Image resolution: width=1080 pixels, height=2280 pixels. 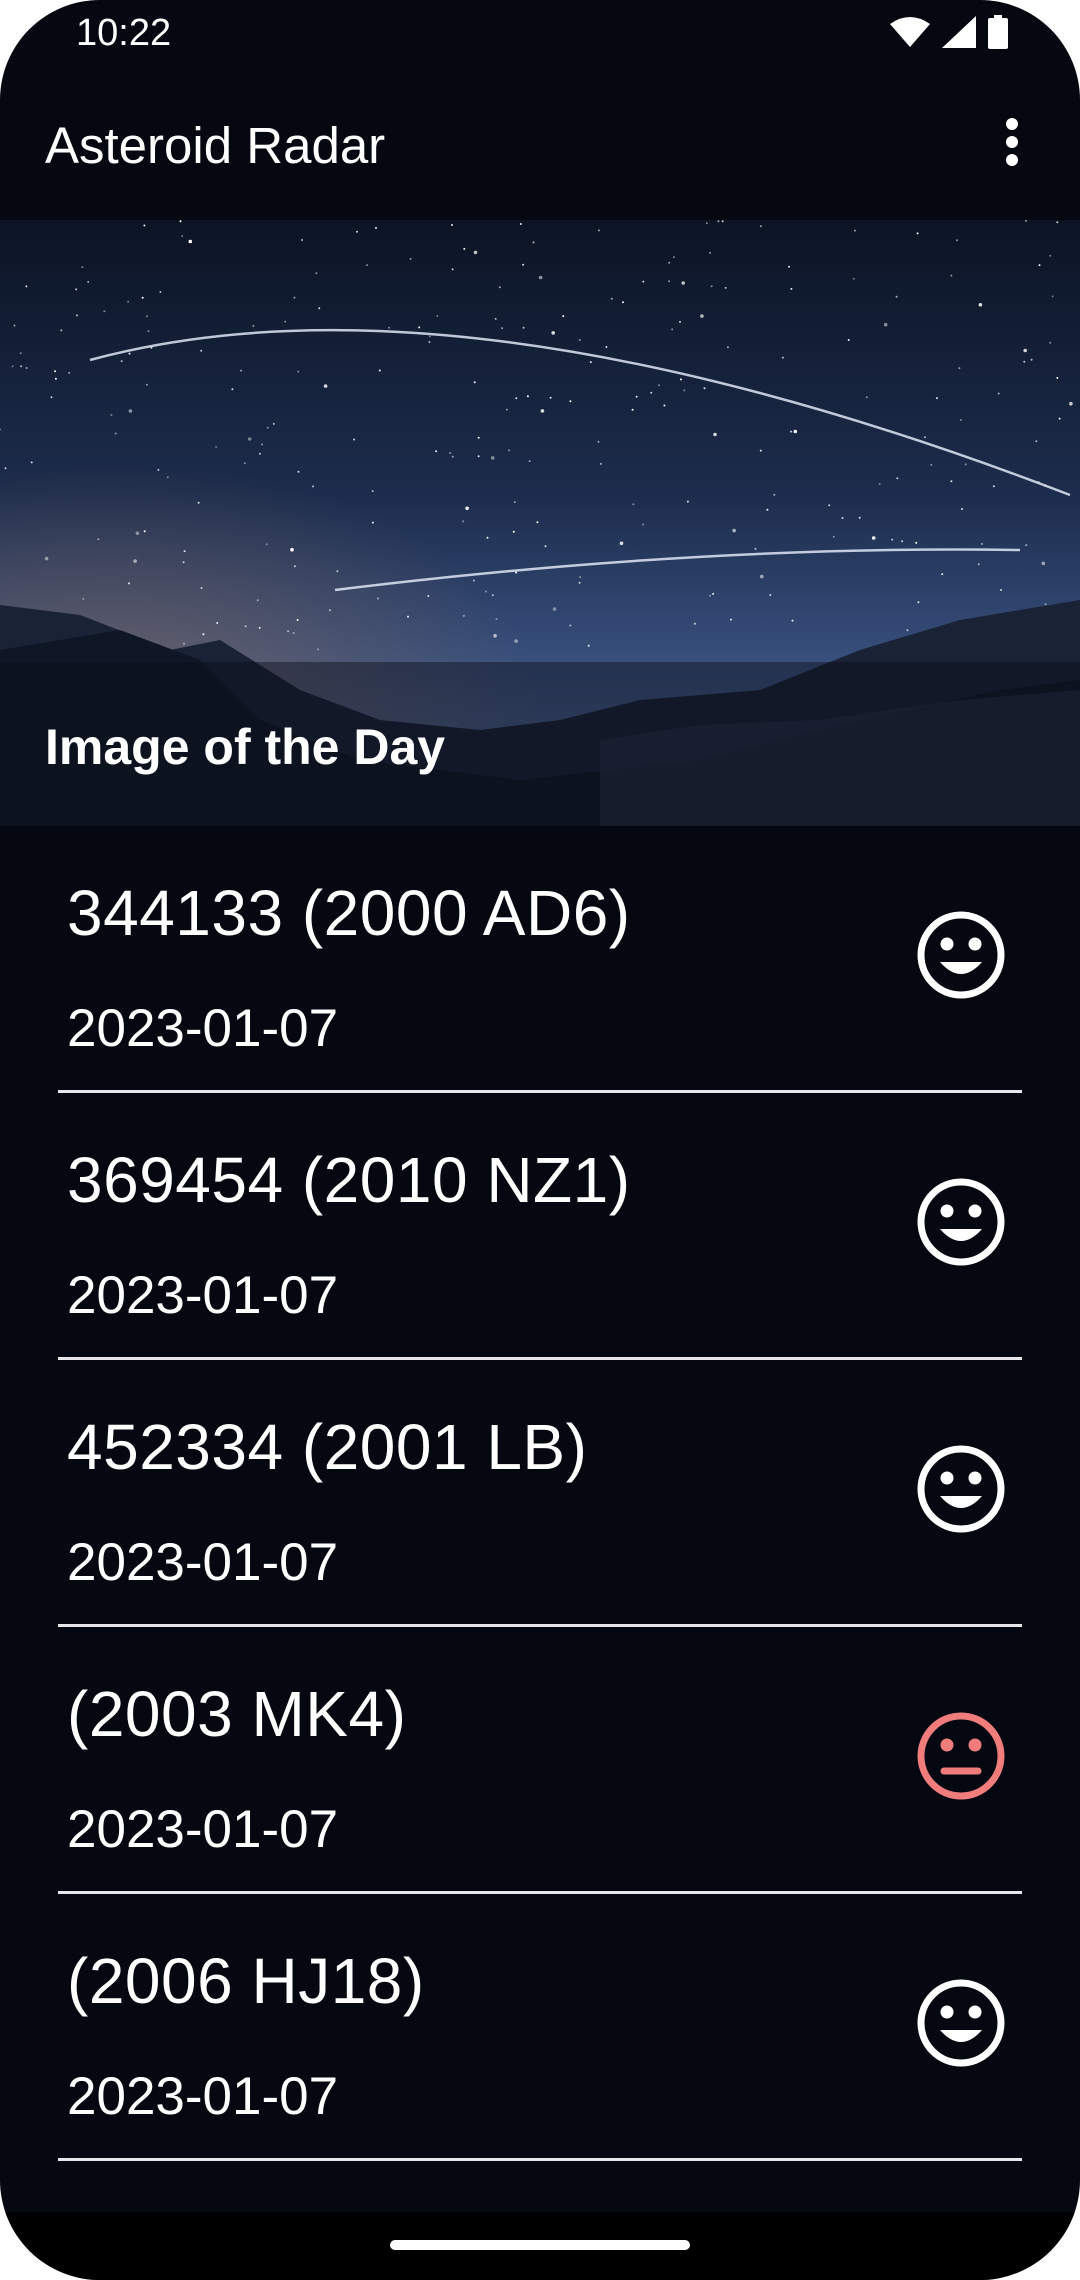 I want to click on wifi-icon, so click(x=910, y=34).